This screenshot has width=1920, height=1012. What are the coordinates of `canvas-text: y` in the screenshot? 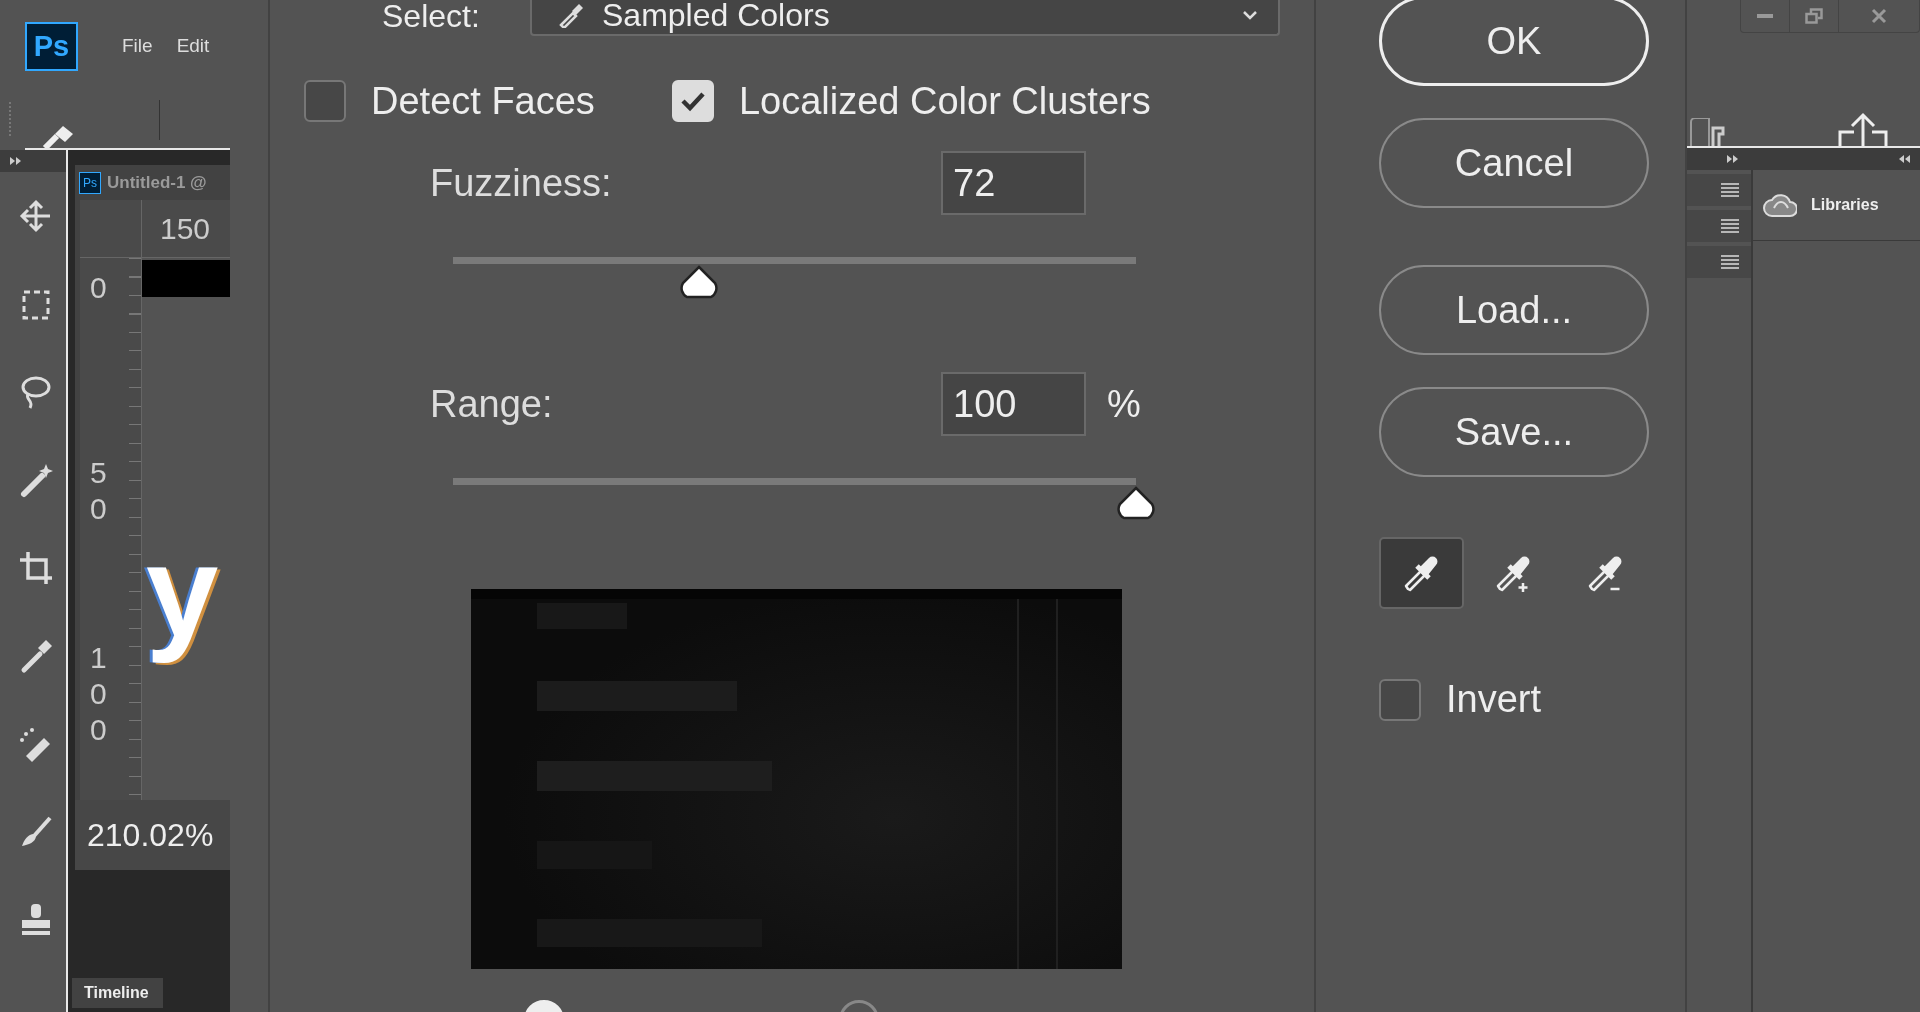 It's located at (182, 591).